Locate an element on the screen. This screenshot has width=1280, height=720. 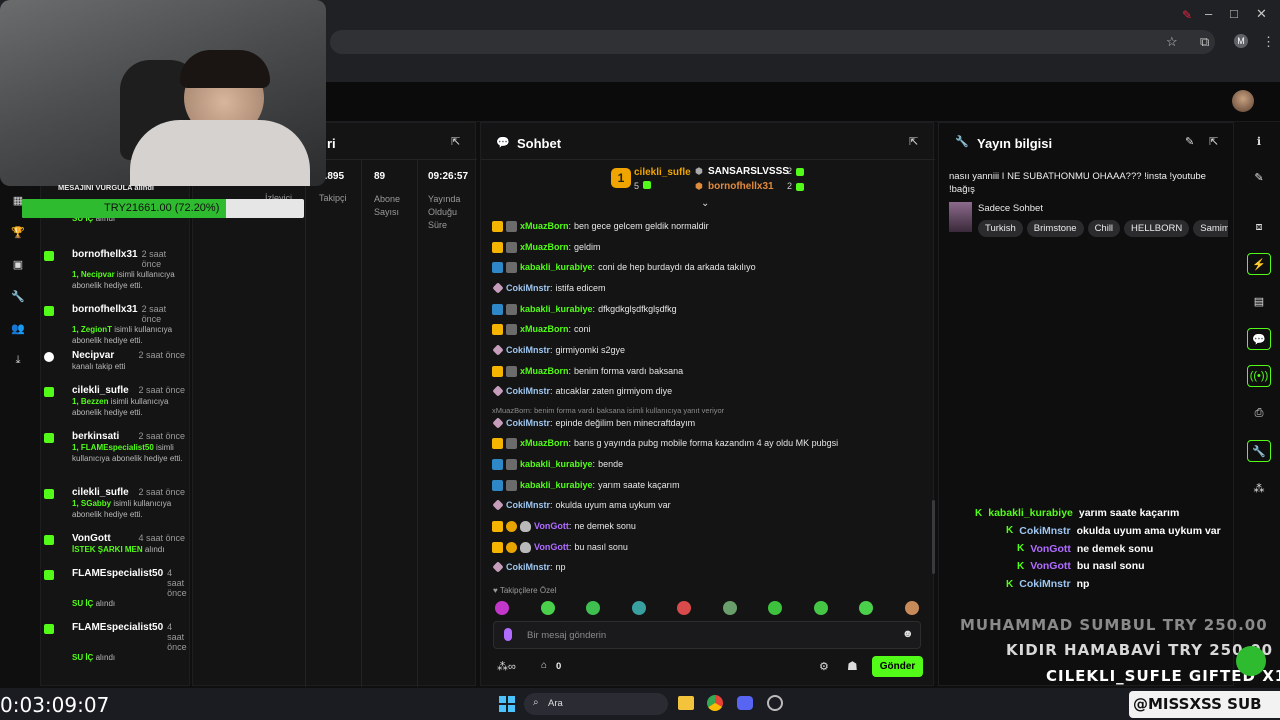
tag-chip: Samimi is located at coordinates (1210, 228).